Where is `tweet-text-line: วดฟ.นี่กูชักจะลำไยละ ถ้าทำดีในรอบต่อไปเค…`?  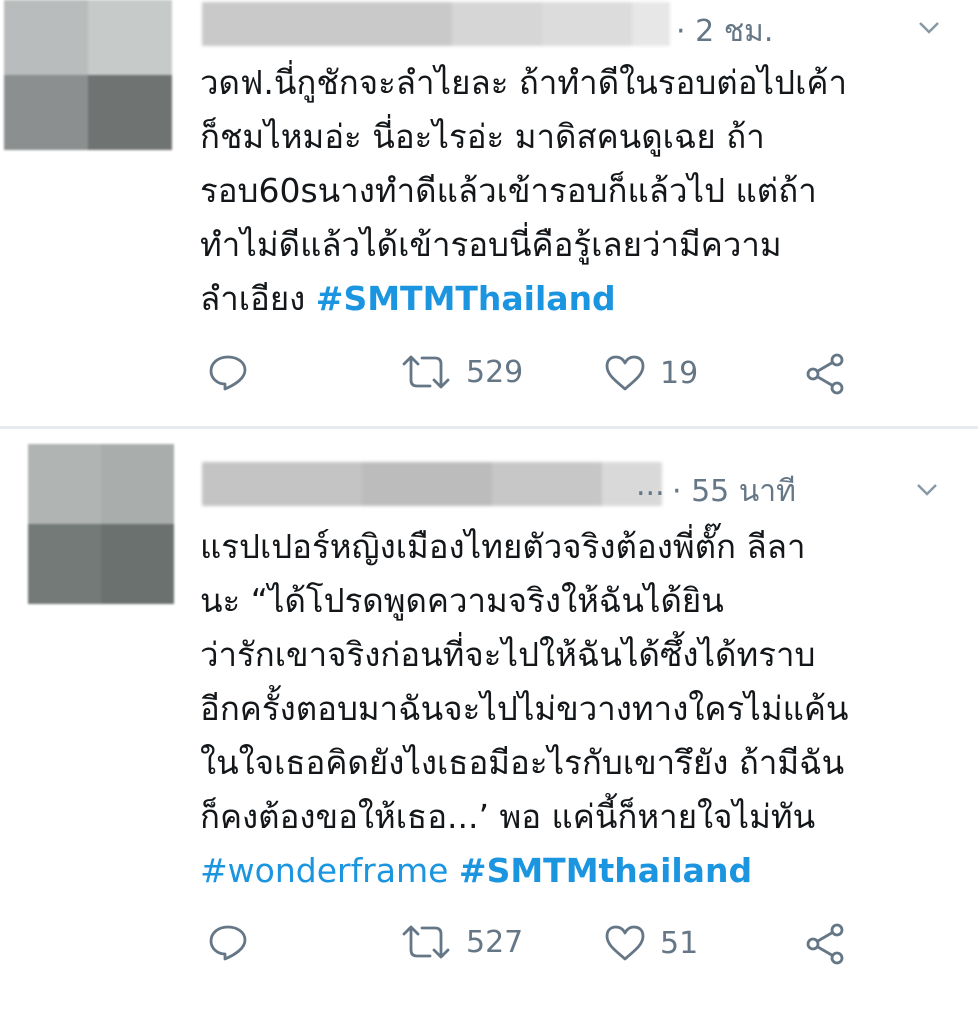
tweet-text-line: วดฟ.นี่กูชักจะลำไยละ ถ้าทำดีในรอบต่อไปเค… is located at coordinates (523, 82).